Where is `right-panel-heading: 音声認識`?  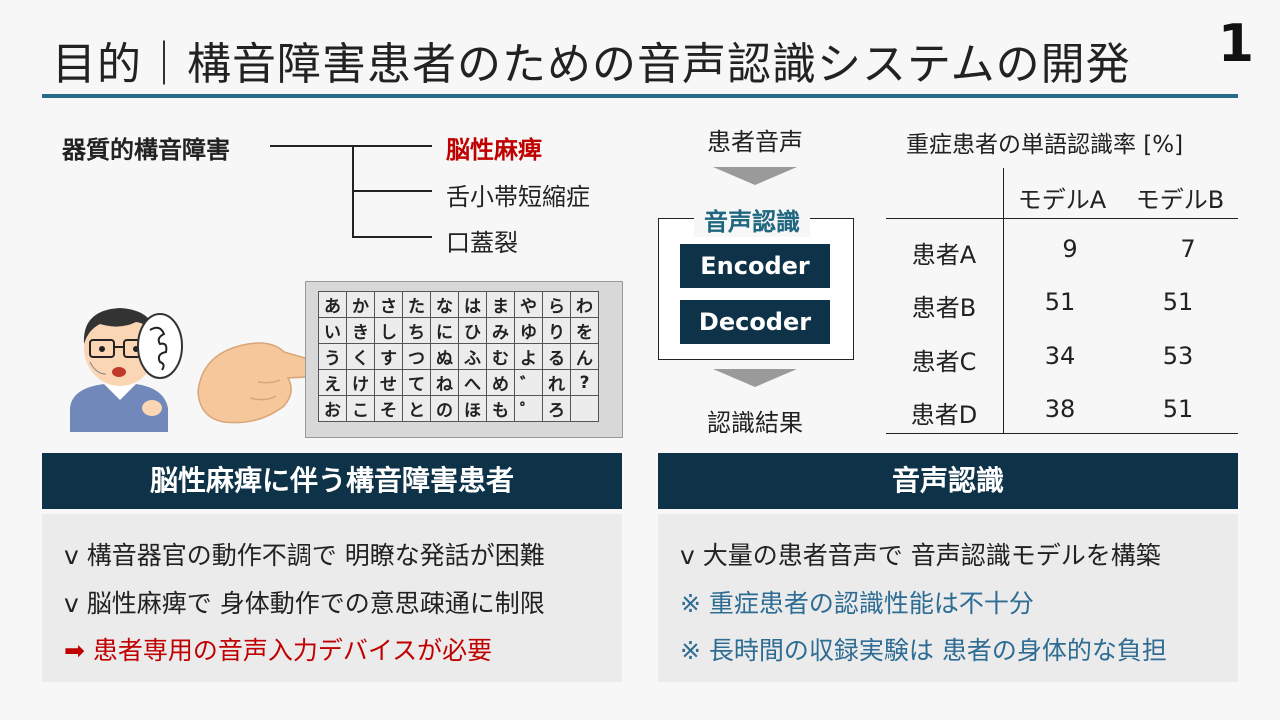 right-panel-heading: 音声認識 is located at coordinates (948, 481).